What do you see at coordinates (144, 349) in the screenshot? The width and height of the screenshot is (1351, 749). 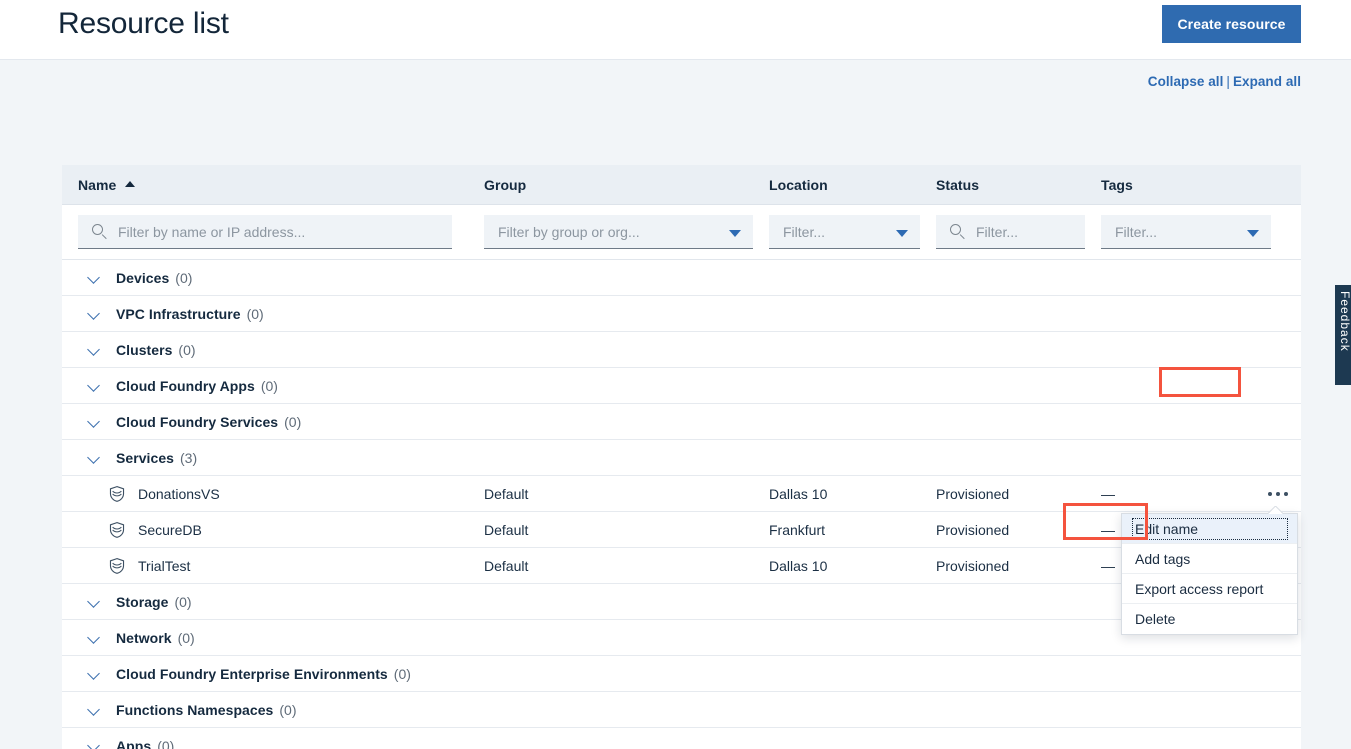 I see `group-label: Clusters` at bounding box center [144, 349].